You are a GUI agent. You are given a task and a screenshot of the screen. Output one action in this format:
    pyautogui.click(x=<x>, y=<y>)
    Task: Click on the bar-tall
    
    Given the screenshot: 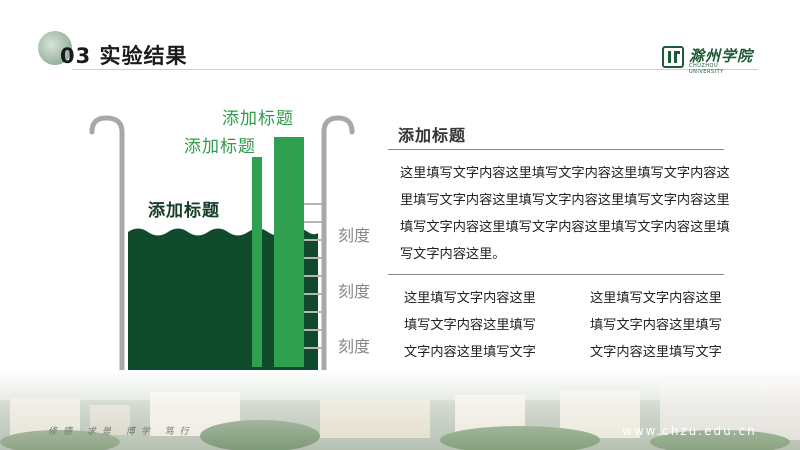 What is the action you would take?
    pyautogui.click(x=289, y=252)
    